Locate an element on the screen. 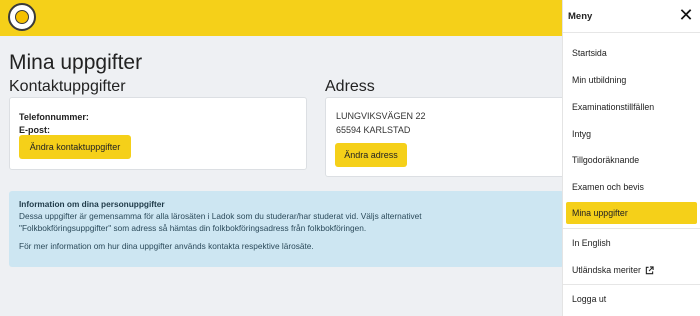 The height and width of the screenshot is (316, 700). menu-item-label: Logga ut is located at coordinates (589, 299).